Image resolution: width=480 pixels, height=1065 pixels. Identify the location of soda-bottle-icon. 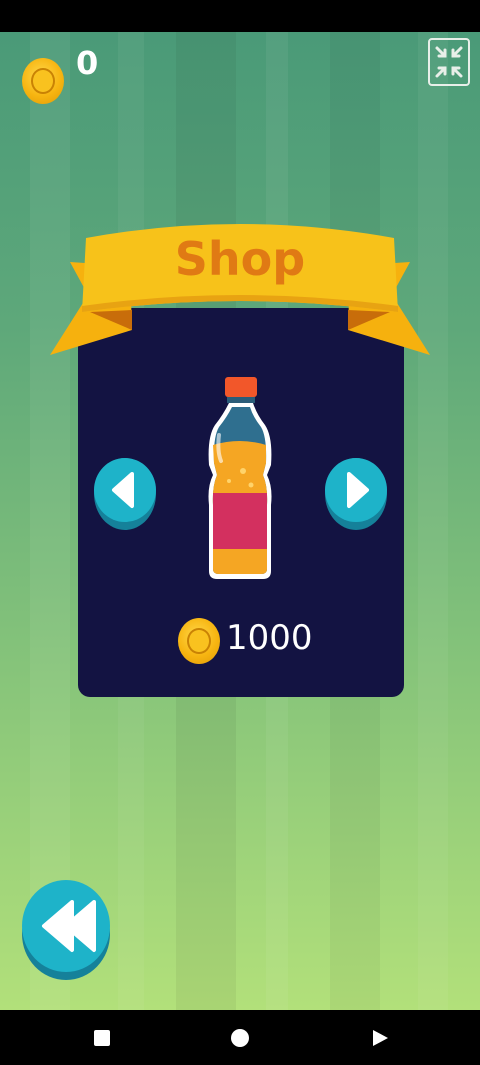
(240, 478).